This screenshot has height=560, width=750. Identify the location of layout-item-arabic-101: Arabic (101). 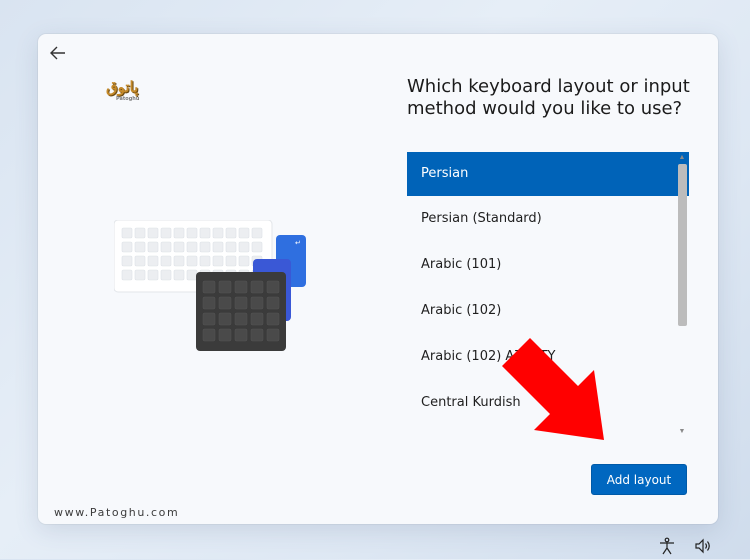
(548, 265).